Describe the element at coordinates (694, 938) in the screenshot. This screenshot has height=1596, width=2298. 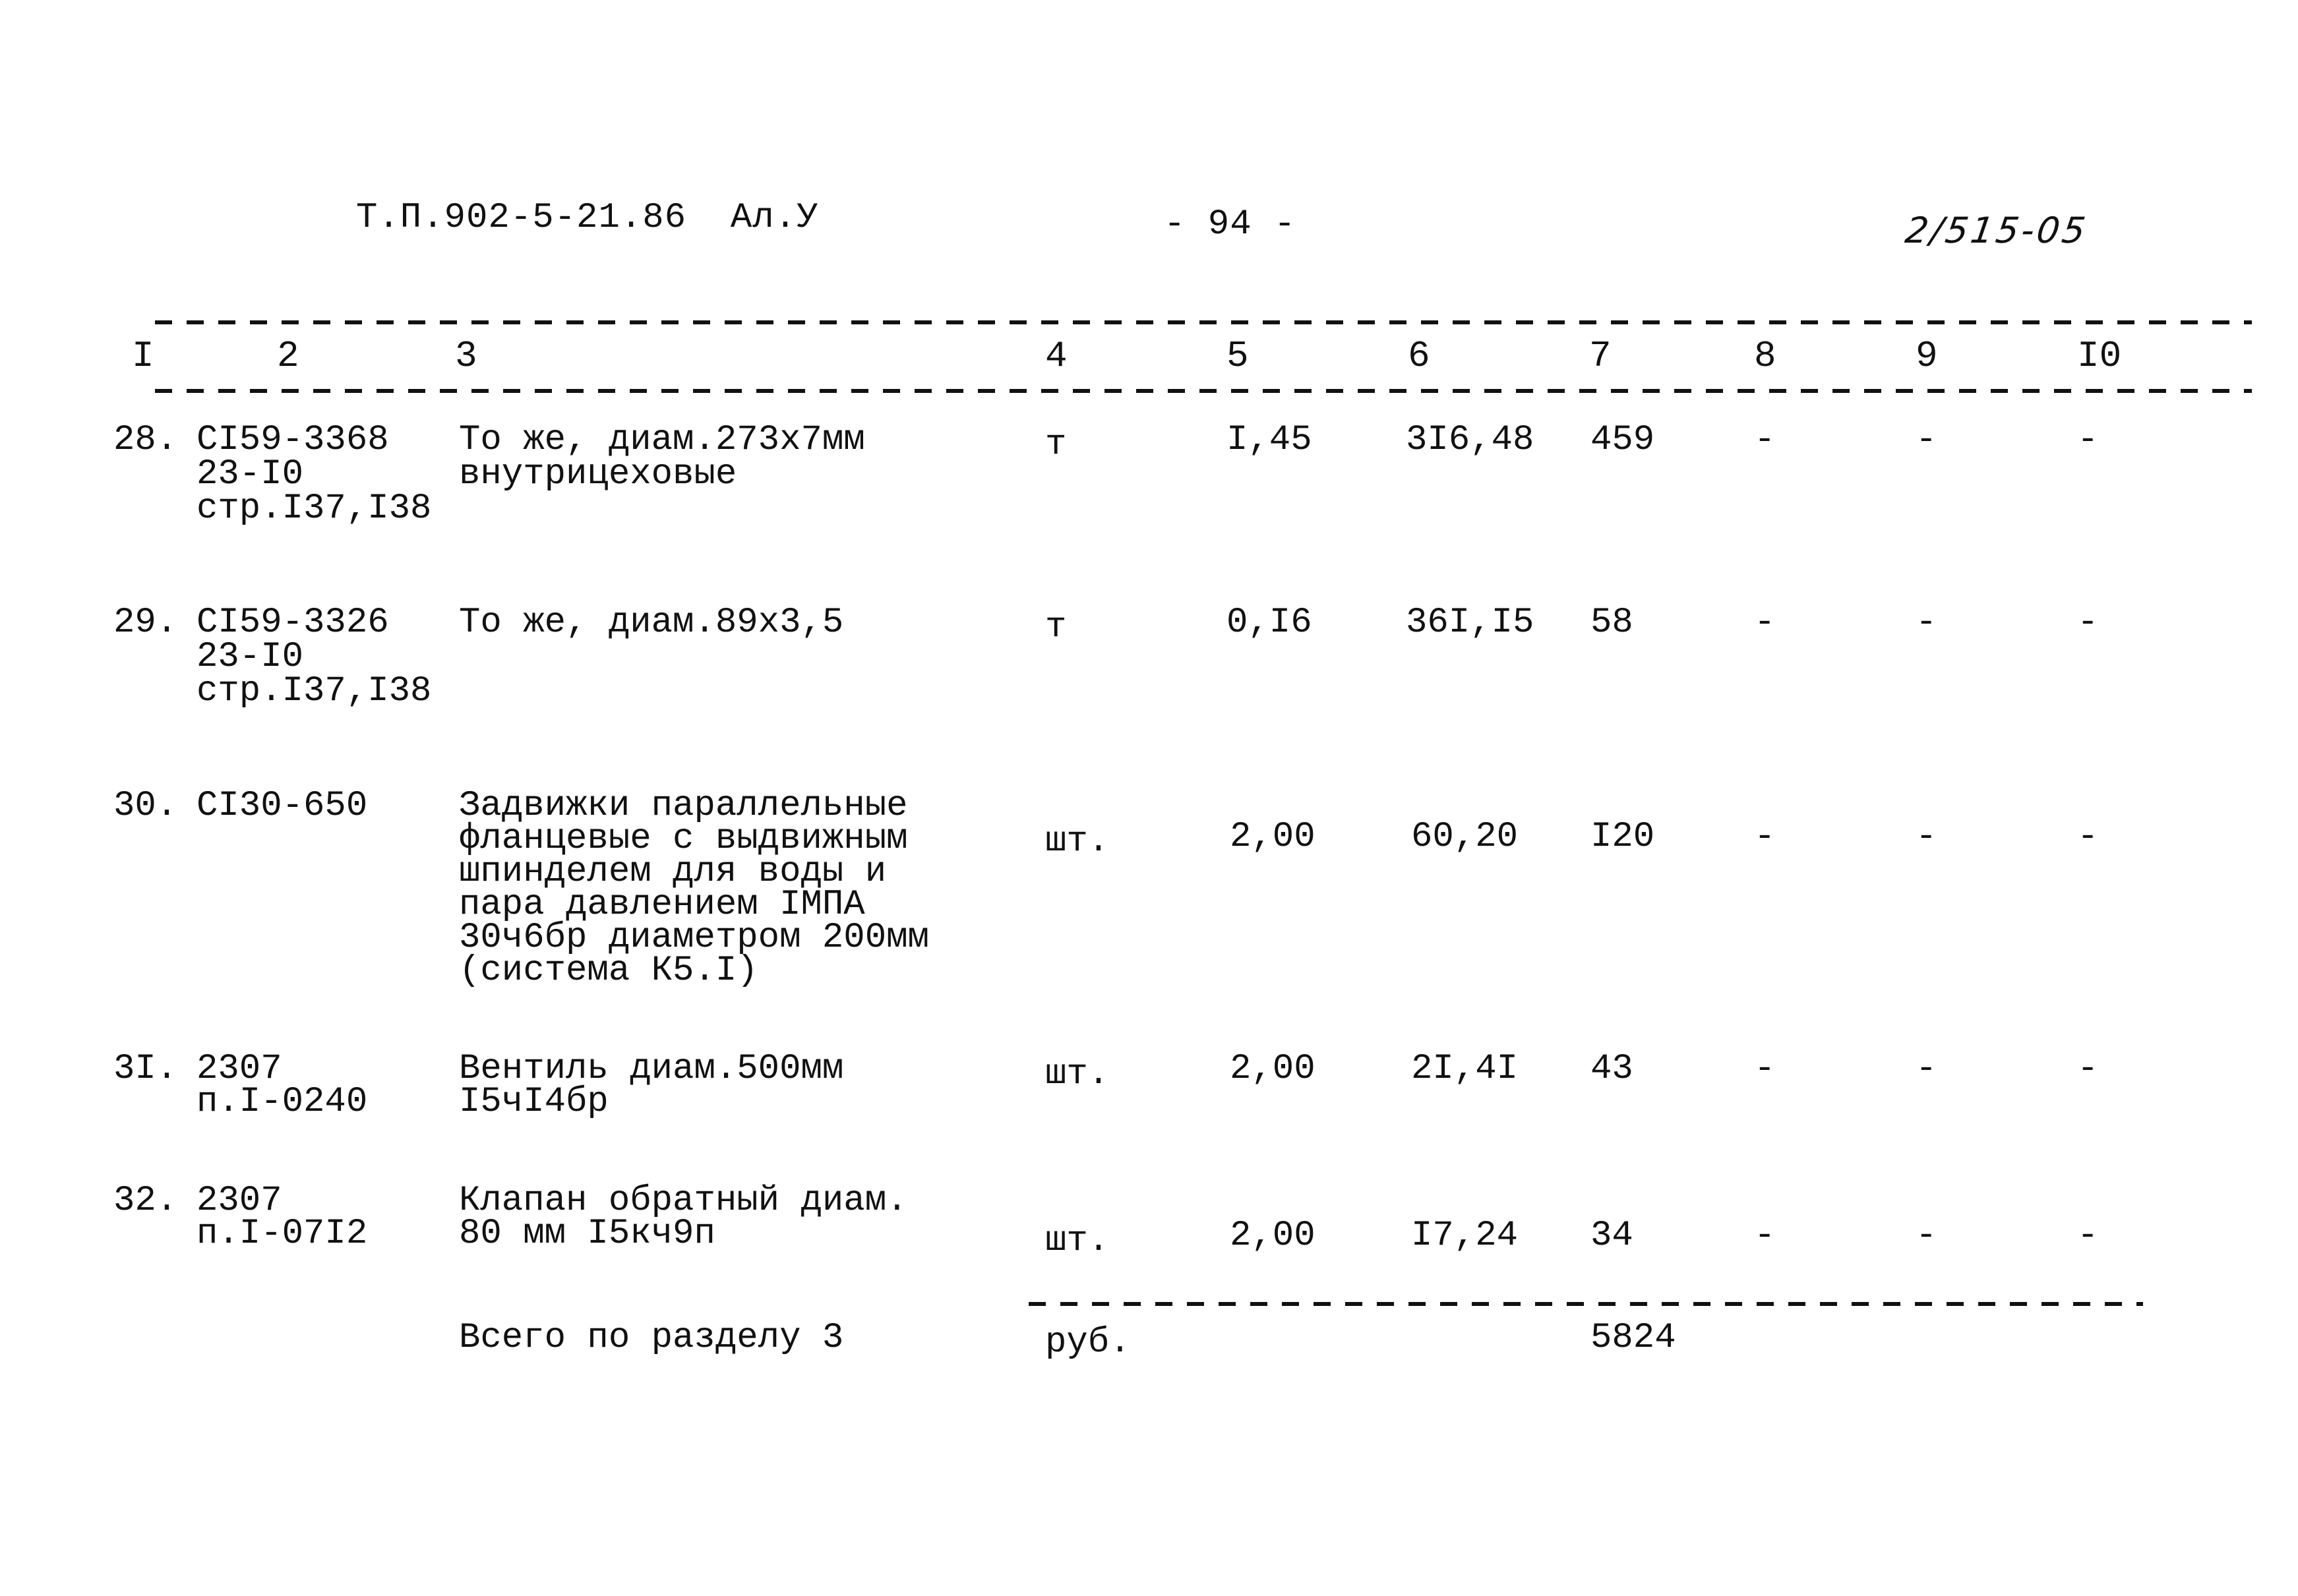
I see `description: 30ч6бр диаметром 200мм` at that location.